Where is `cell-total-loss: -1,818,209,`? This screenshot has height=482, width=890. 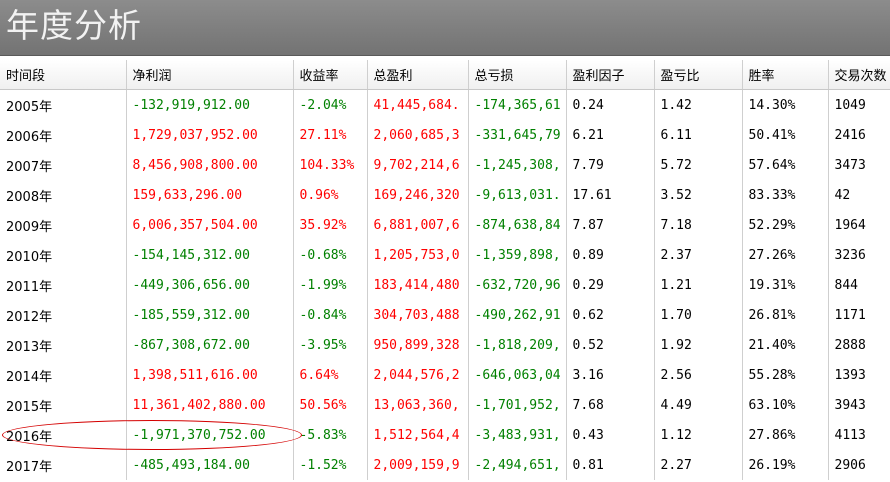 cell-total-loss: -1,818,209, is located at coordinates (517, 345).